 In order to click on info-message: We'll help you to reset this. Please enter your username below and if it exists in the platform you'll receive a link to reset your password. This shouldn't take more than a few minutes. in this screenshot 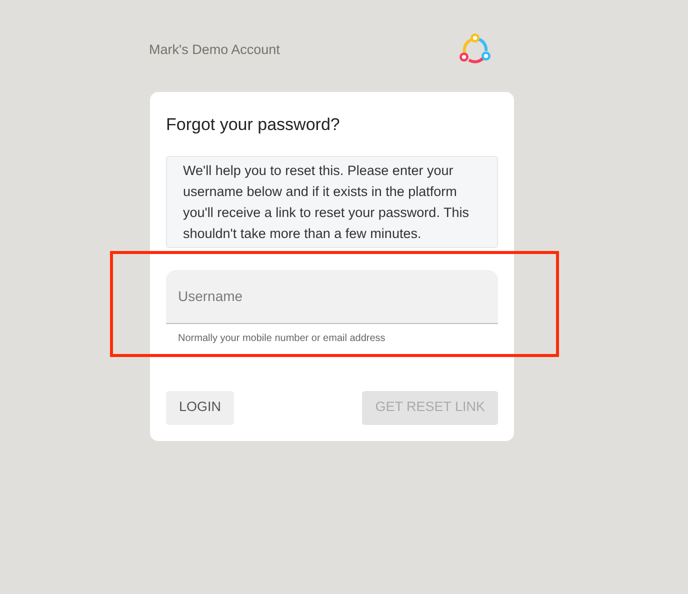, I will do `click(332, 202)`.